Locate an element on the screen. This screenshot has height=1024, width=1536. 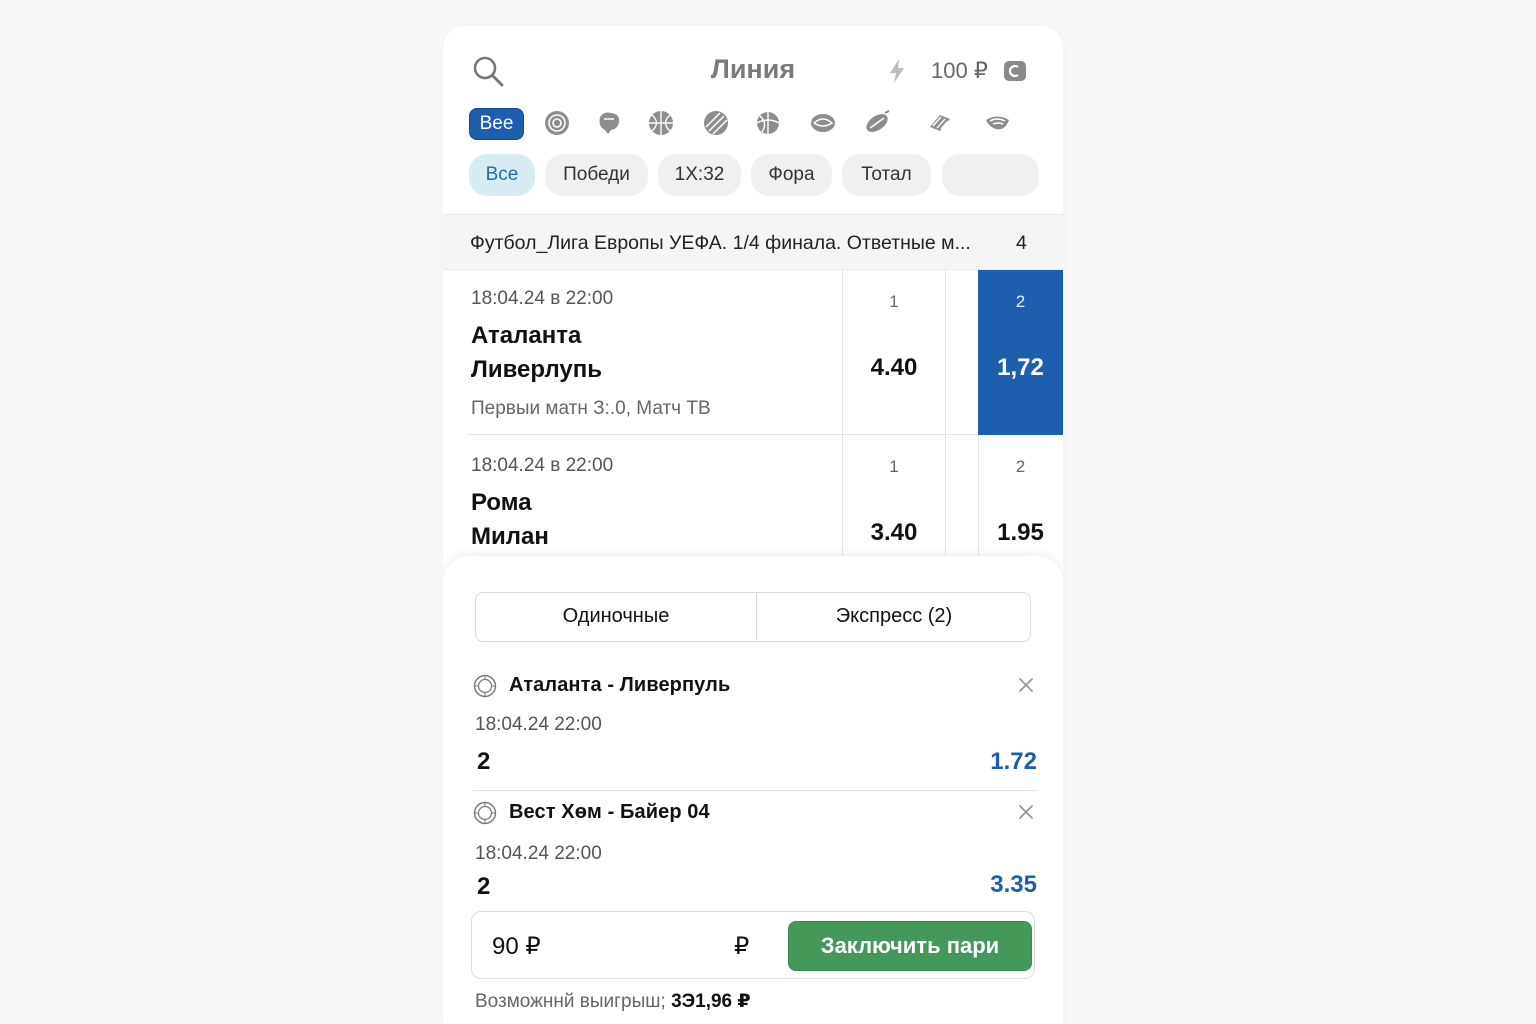
match-note: Первыи матн З:.0, Матч ТВ is located at coordinates (591, 408).